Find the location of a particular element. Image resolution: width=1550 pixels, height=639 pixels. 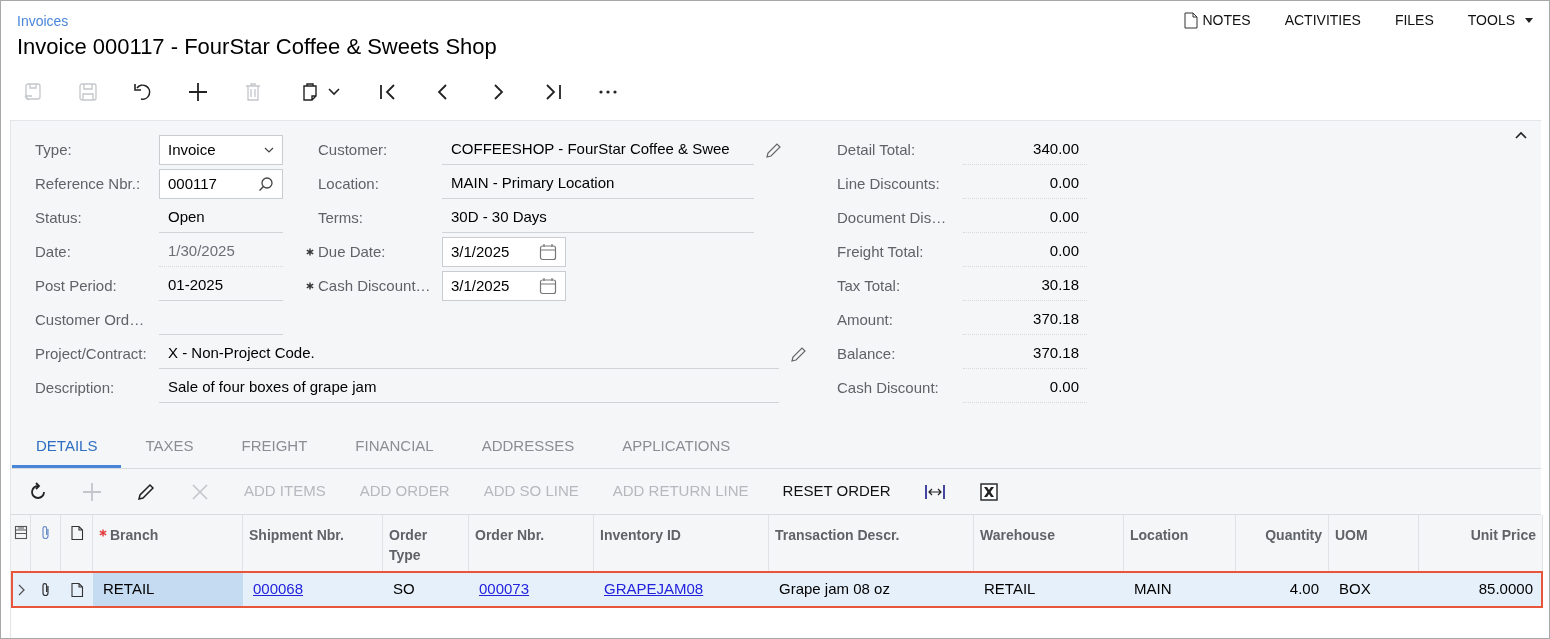

save-exit-icon is located at coordinates (32, 92).